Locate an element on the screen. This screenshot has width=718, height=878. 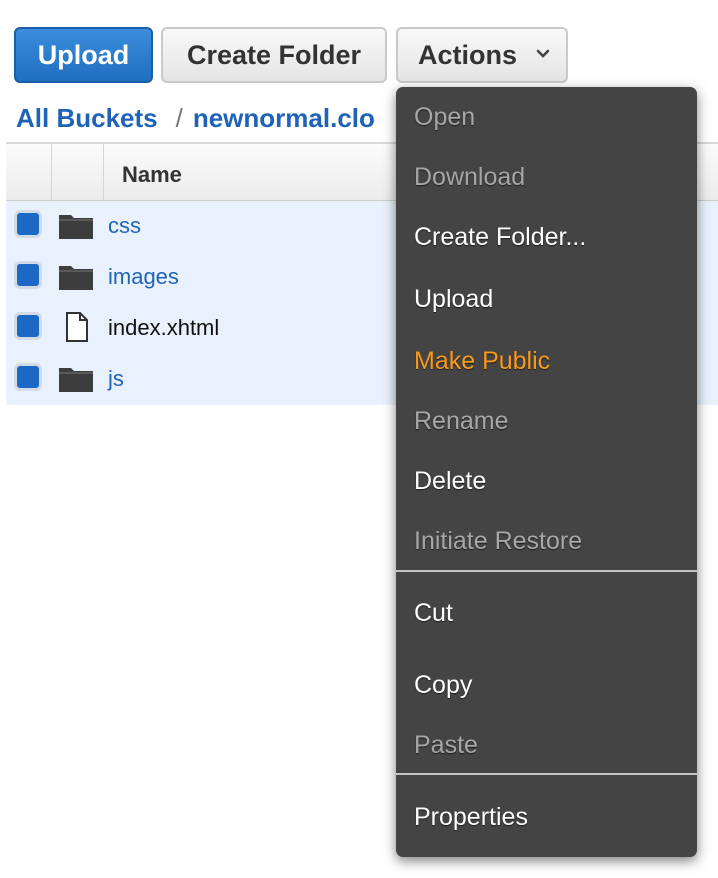
menu-item-upload: Upload is located at coordinates (453, 299).